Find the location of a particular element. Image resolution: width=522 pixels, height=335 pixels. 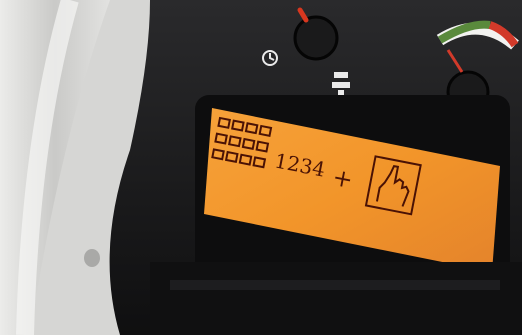

left-knob is located at coordinates (316, 38).